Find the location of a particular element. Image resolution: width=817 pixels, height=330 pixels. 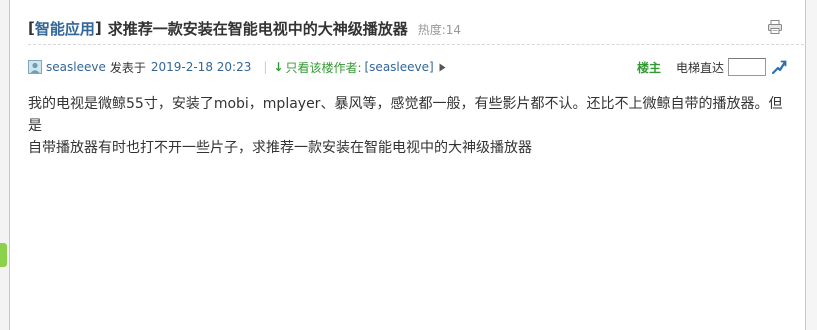

author-name: seasleeve is located at coordinates (76, 67).